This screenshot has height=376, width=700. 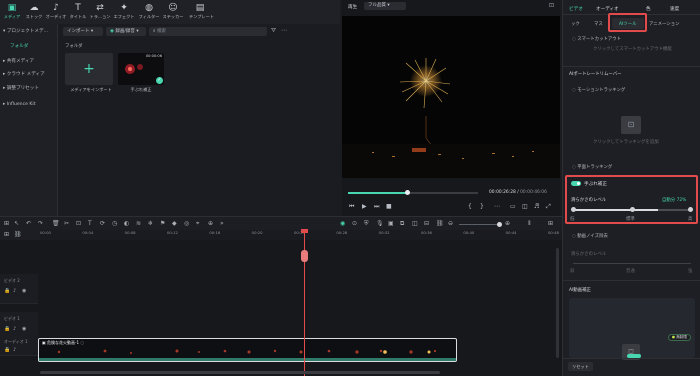 I want to click on grid-icon: ⊞, so click(x=550, y=224).